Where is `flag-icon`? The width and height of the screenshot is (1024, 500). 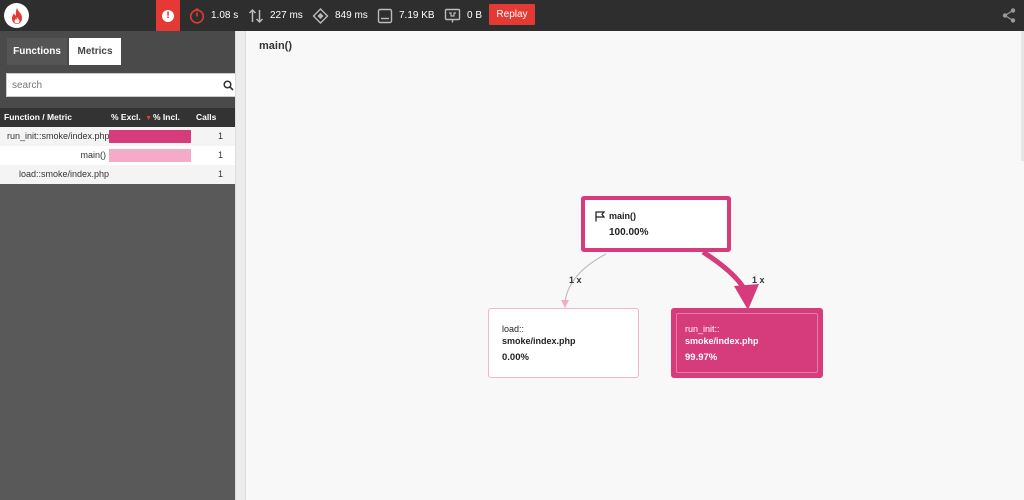
flag-icon is located at coordinates (600, 216).